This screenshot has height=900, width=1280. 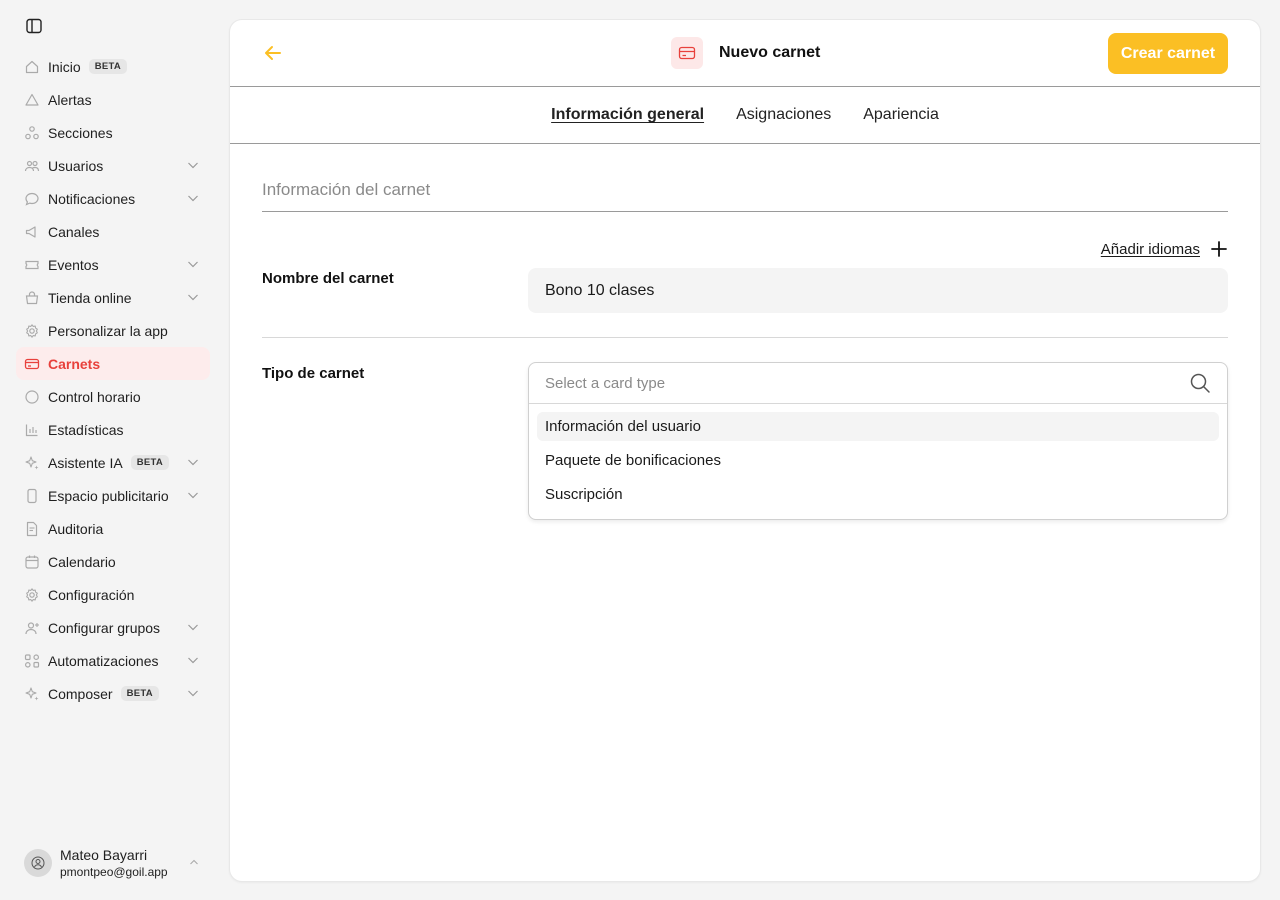 I want to click on user-group-icon, so click(x=32, y=628).